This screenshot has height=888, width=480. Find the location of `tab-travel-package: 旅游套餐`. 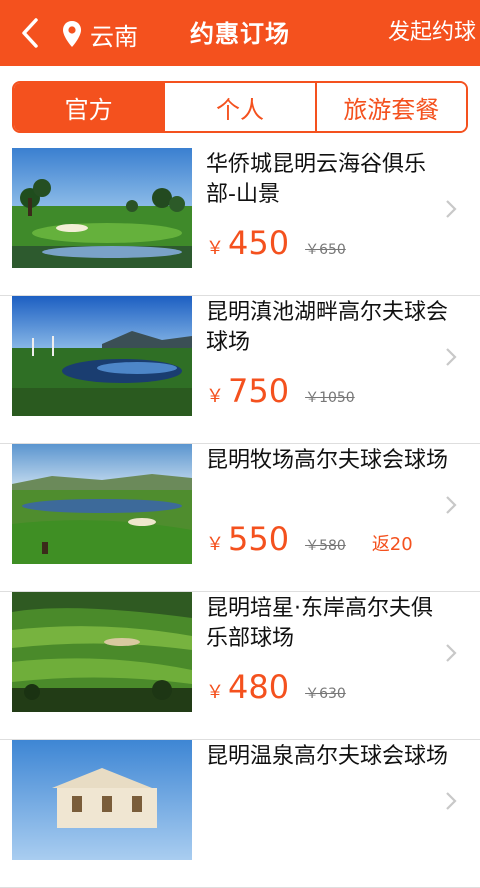

tab-travel-package: 旅游套餐 is located at coordinates (391, 107).